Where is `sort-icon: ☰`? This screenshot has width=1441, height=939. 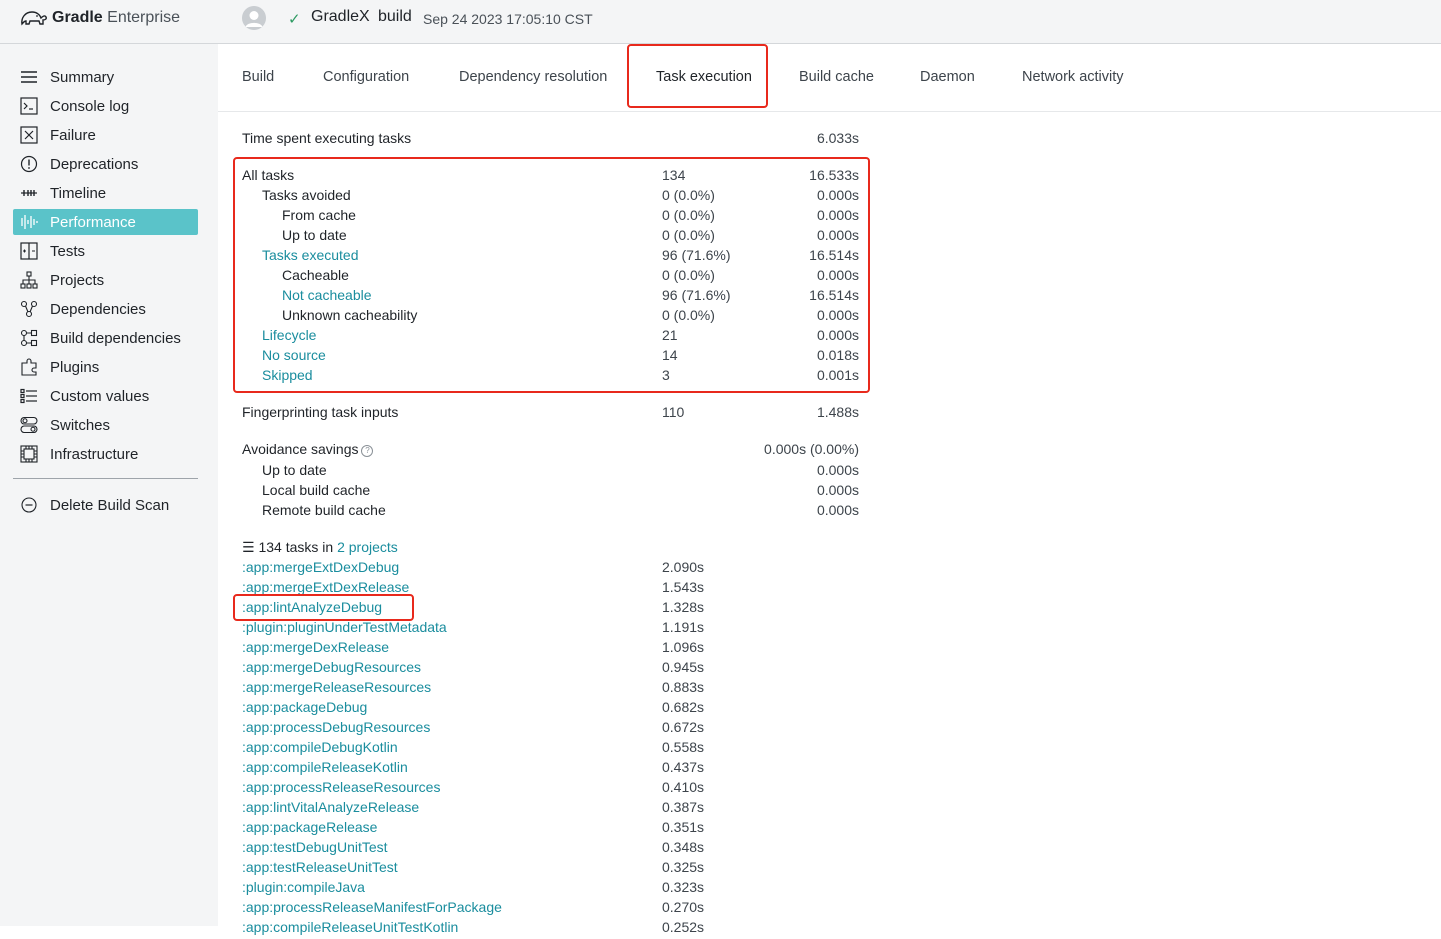 sort-icon: ☰ is located at coordinates (248, 547).